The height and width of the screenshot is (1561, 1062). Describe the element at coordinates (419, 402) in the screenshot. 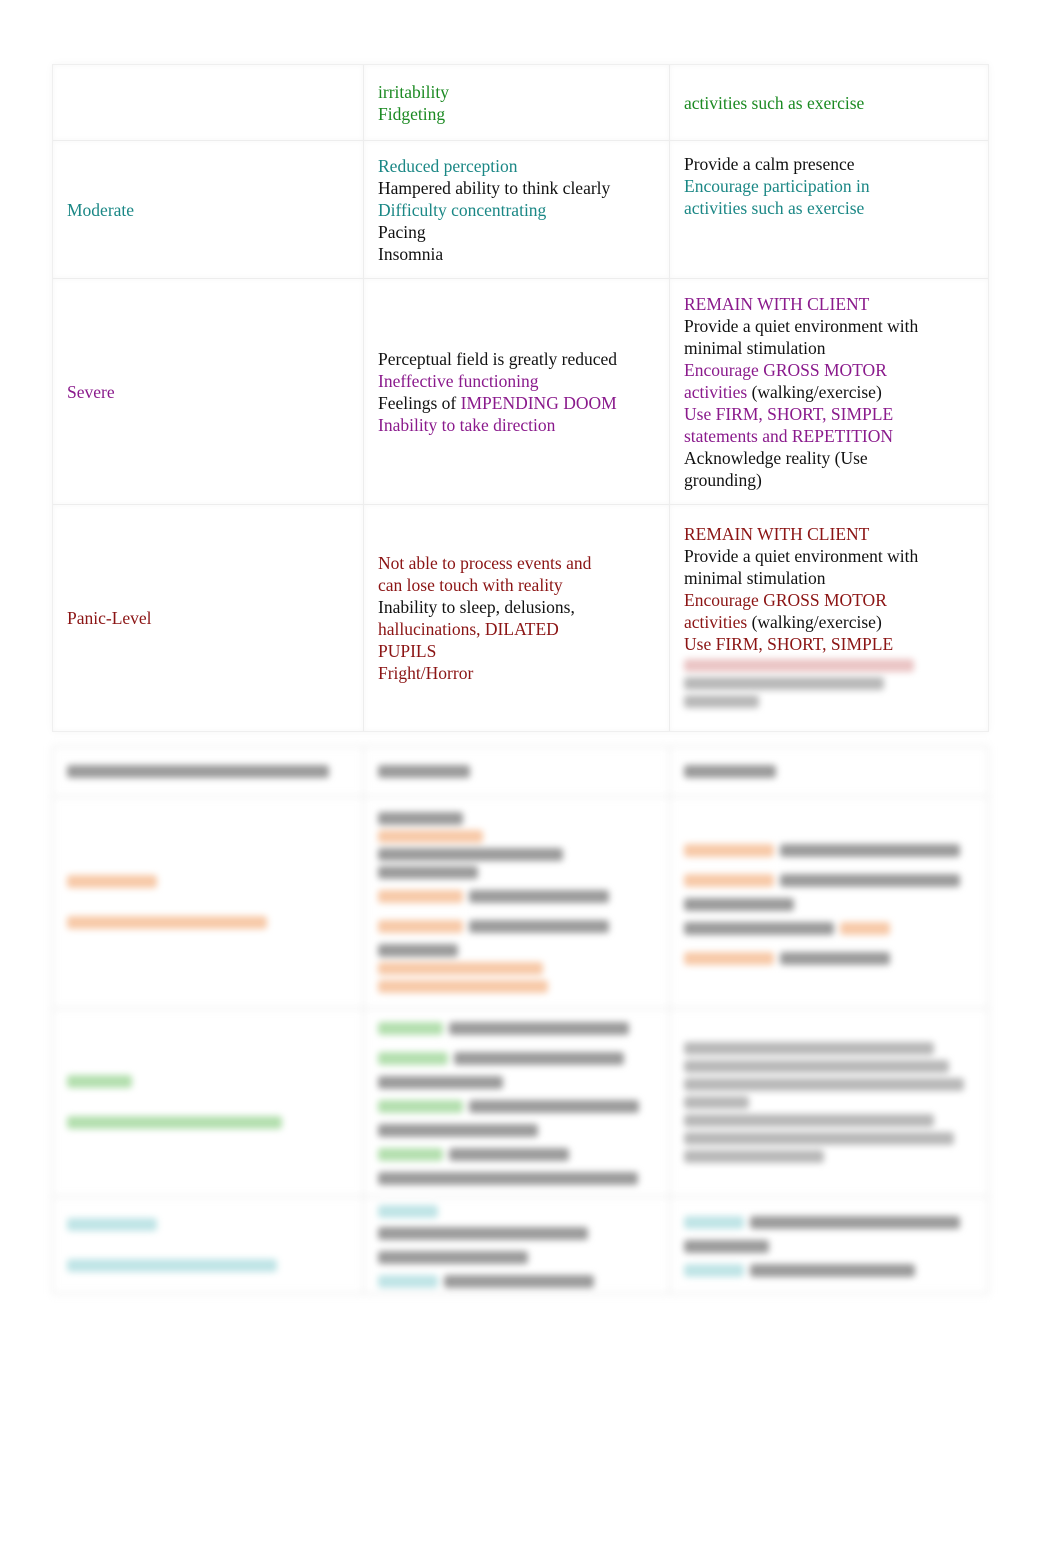

I see `text-segment: Feelings of` at that location.